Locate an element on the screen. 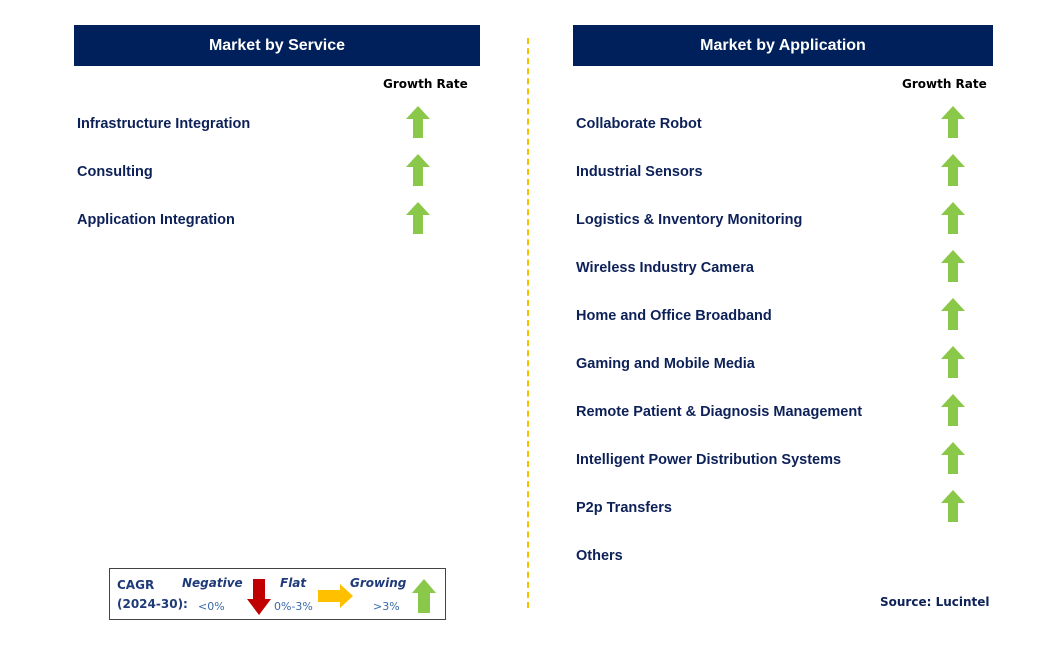  growth-rate-label-left: Growth Rate is located at coordinates (425, 84).